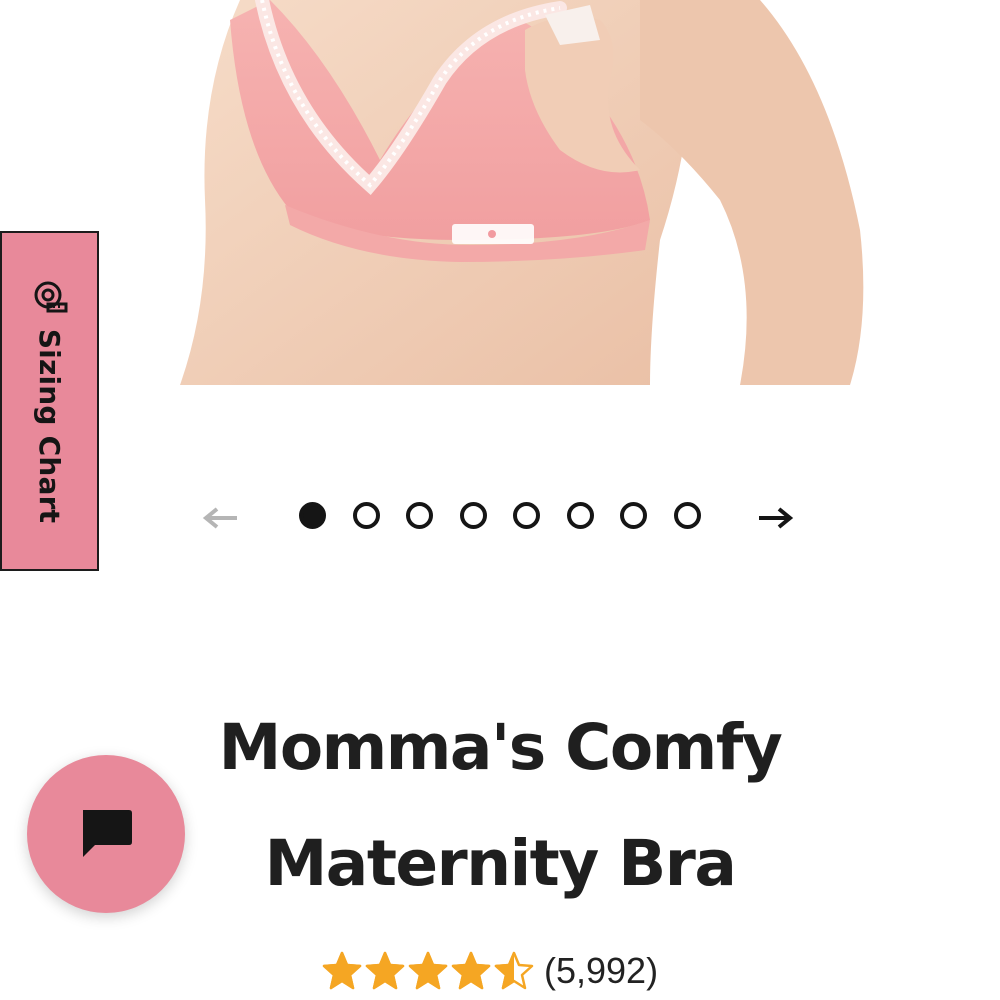 The image size is (1000, 1000). I want to click on chat-bubble-icon, so click(107, 833).